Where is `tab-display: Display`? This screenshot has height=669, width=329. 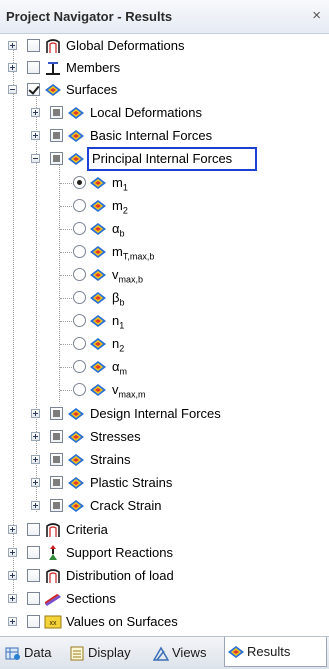
tab-display: Display is located at coordinates (106, 654).